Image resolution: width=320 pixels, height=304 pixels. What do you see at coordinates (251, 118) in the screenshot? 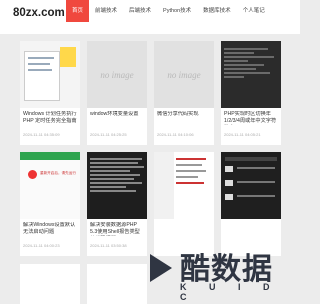
I see `post-title: PHP实现时区切换年 1/2/3/4周或年中文字符数字一二三四` at bounding box center [251, 118].